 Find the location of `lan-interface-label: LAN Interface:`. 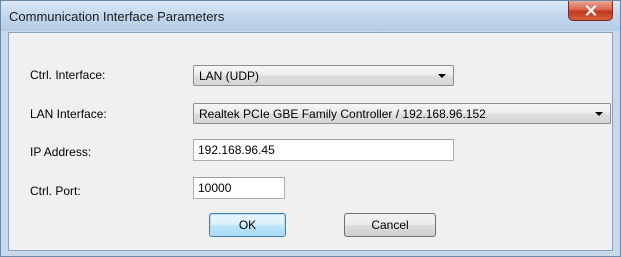

lan-interface-label: LAN Interface: is located at coordinates (68, 114).